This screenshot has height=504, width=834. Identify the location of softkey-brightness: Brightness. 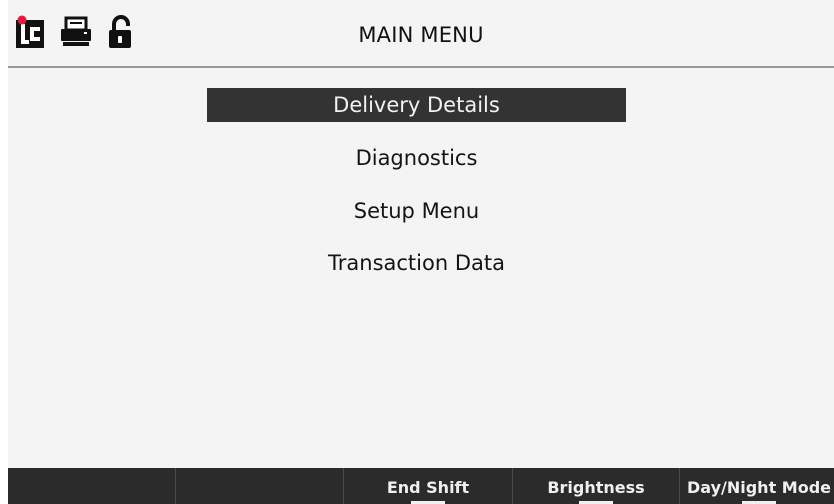
(596, 486).